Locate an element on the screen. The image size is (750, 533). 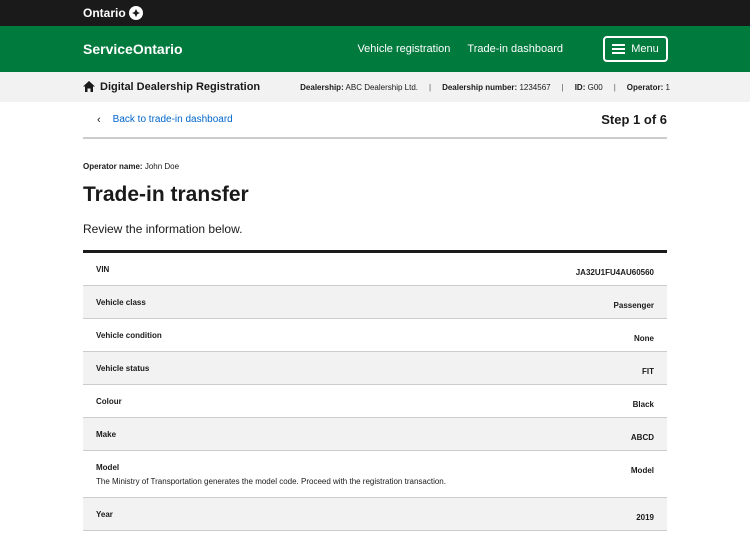
row-value: JA32U1FU4AU60560 is located at coordinates (614, 272).